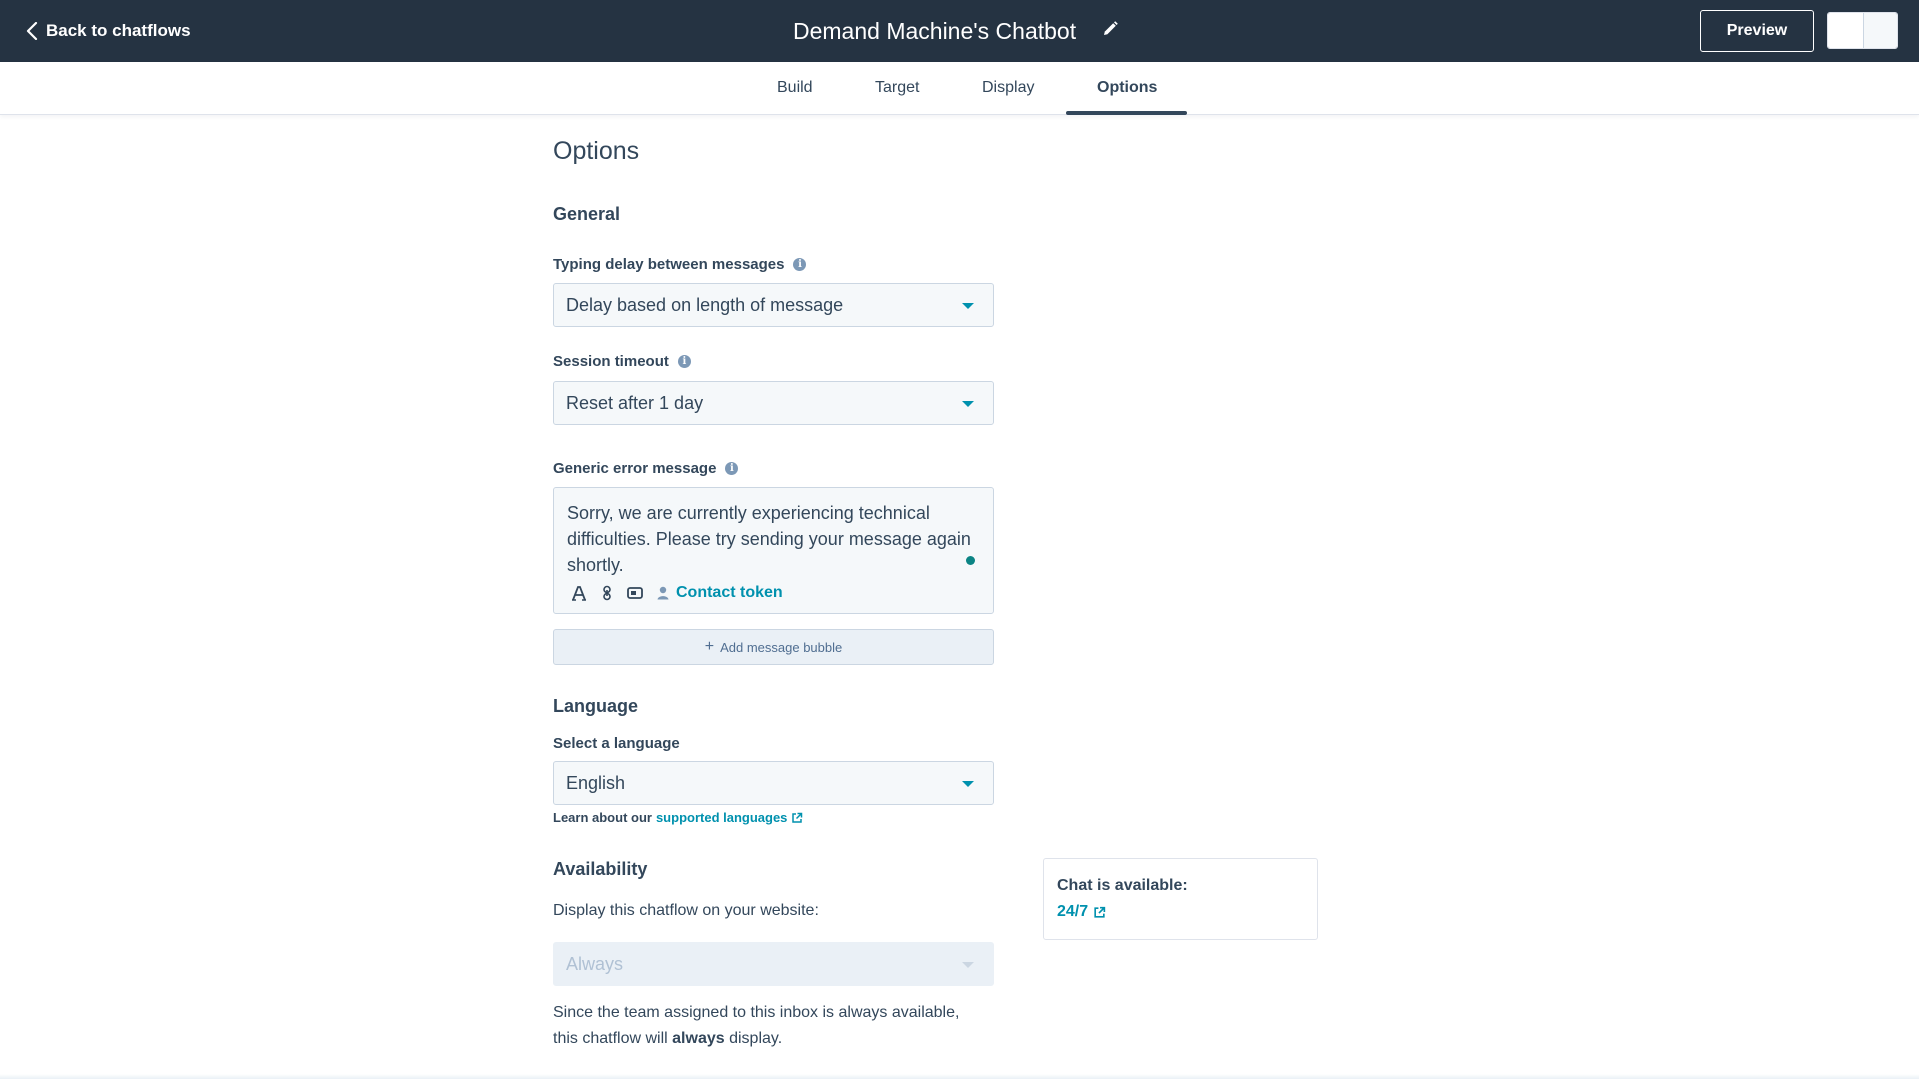  I want to click on availability-hours-text: 24/7, so click(1073, 911).